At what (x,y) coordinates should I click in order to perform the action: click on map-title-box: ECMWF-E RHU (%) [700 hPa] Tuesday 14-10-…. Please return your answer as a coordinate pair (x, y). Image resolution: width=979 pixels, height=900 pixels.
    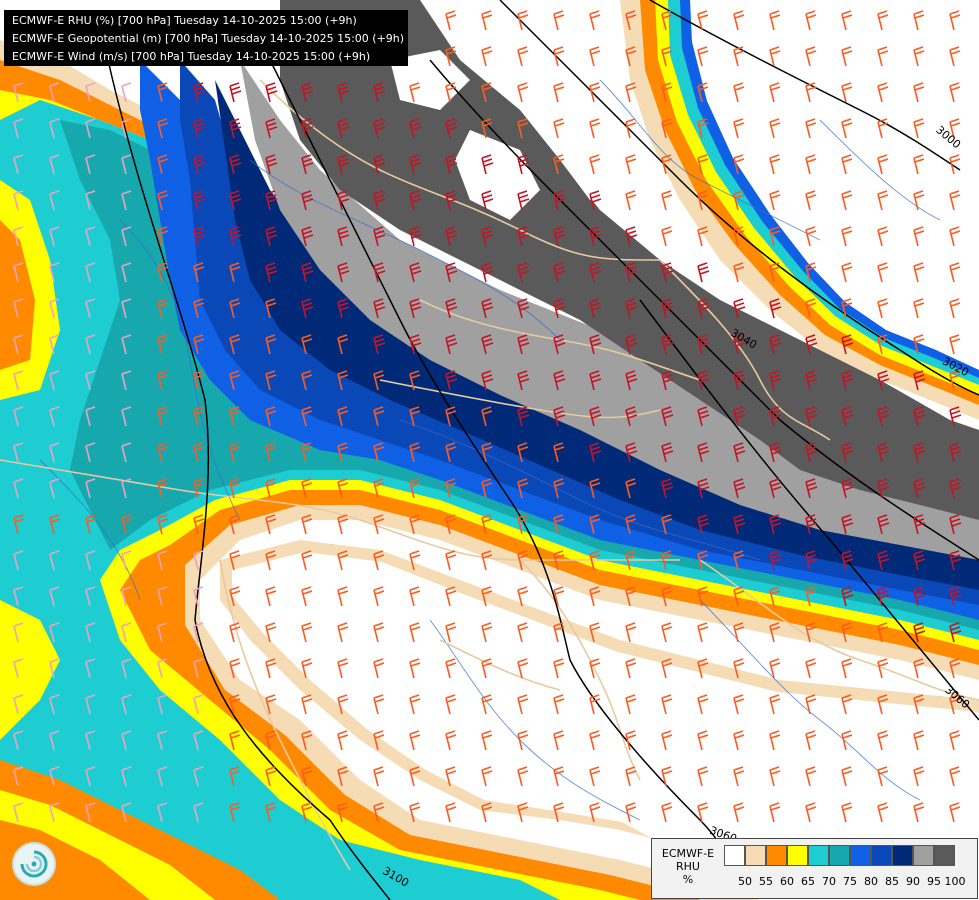
    Looking at the image, I should click on (206, 38).